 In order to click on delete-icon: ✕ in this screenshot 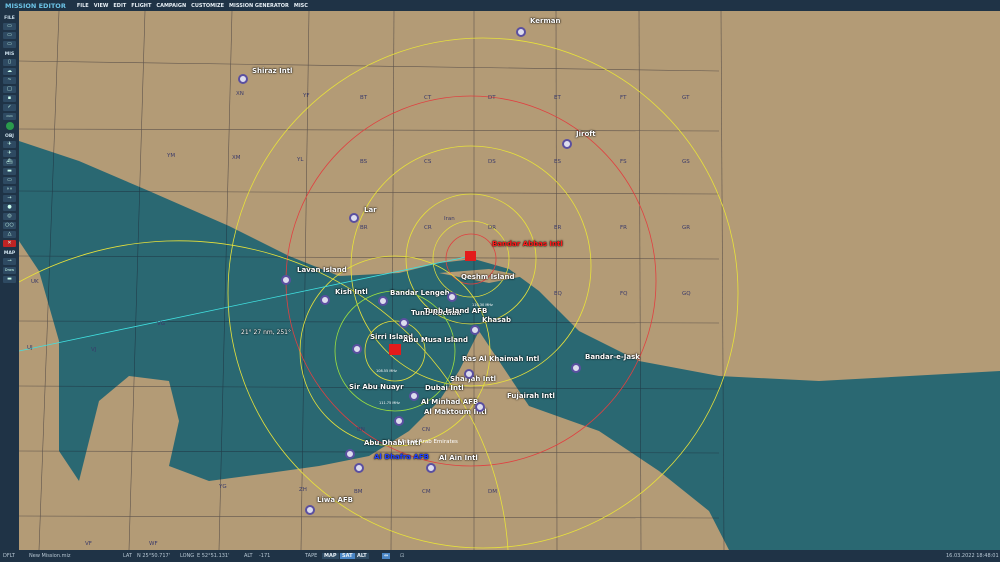, I will do `click(9, 243)`.